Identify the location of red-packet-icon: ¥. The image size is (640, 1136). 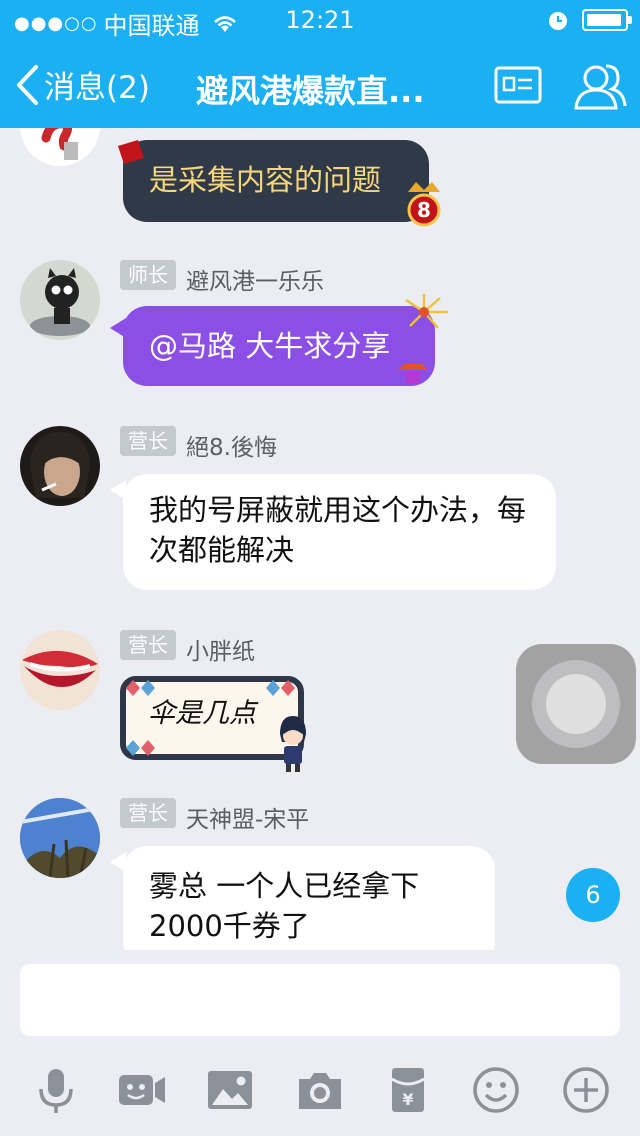
(408, 1090).